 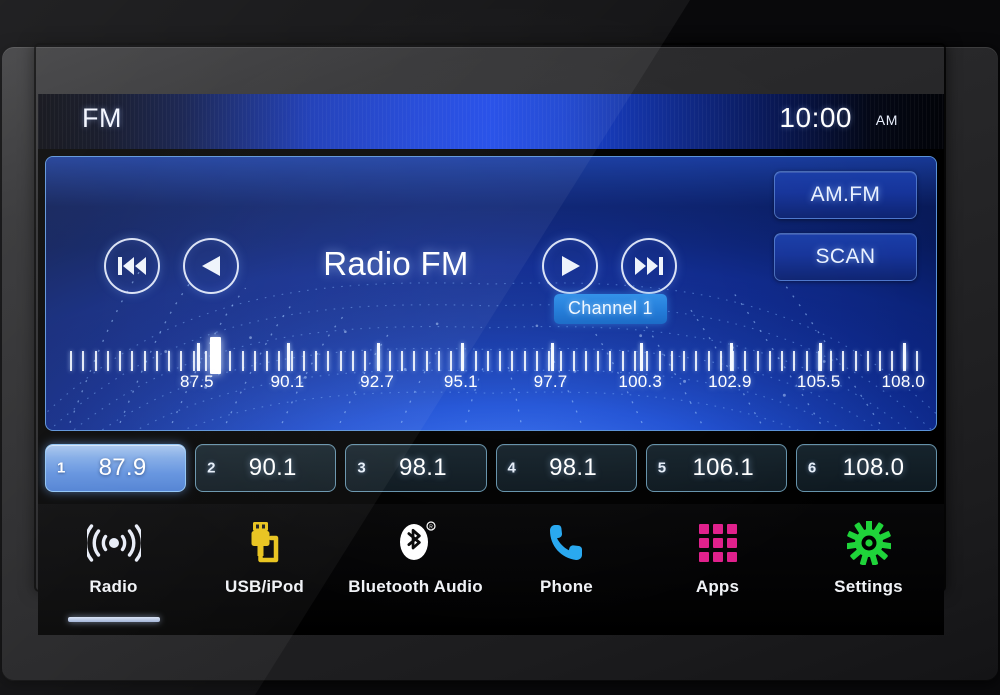 What do you see at coordinates (361, 468) in the screenshot?
I see `preset-number: 3` at bounding box center [361, 468].